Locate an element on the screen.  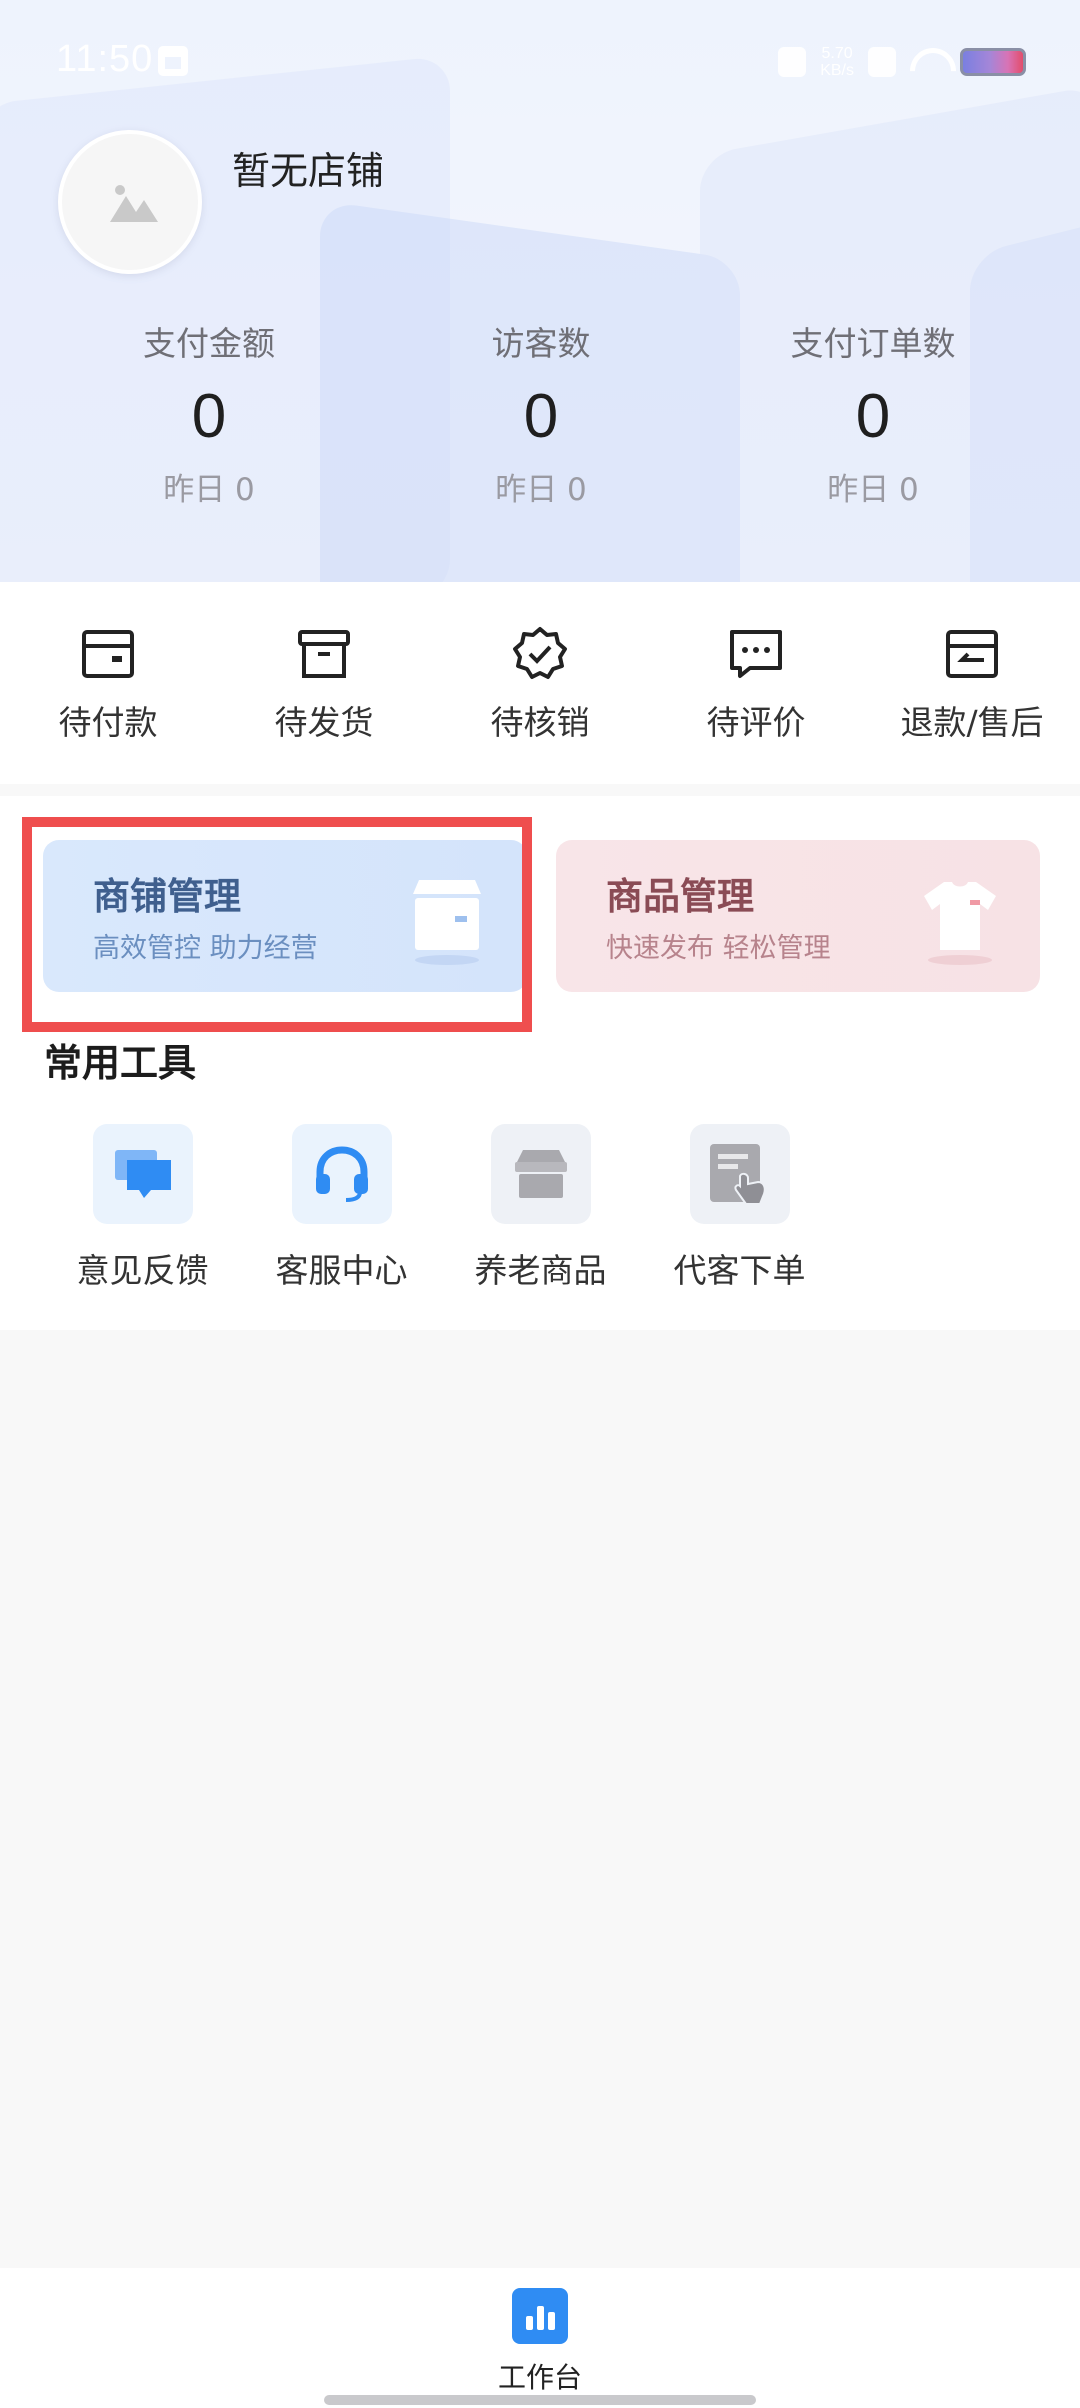
order-refund-aftersale: 退款/售后 is located at coordinates (972, 683).